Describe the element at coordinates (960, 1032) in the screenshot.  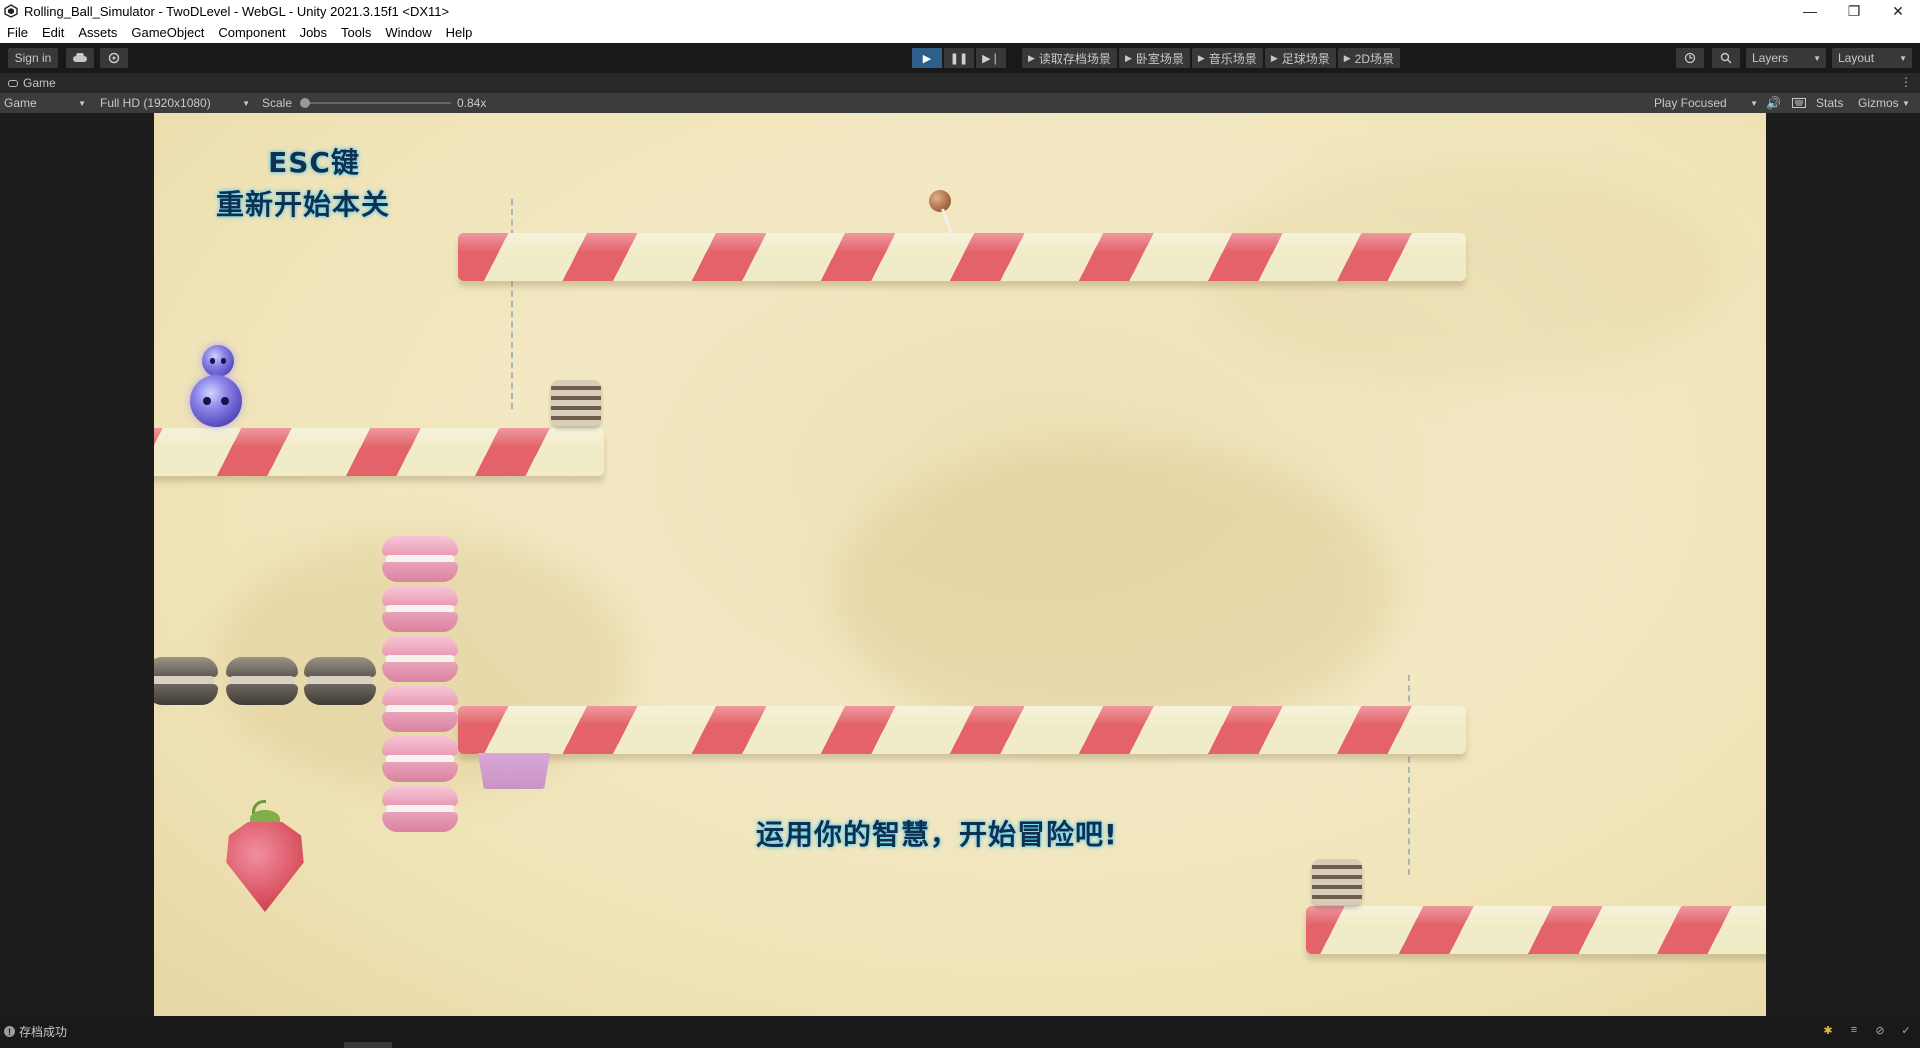
I see `status-bar: ! 存档成功 ✱ ≡ ⊘ ✓` at that location.